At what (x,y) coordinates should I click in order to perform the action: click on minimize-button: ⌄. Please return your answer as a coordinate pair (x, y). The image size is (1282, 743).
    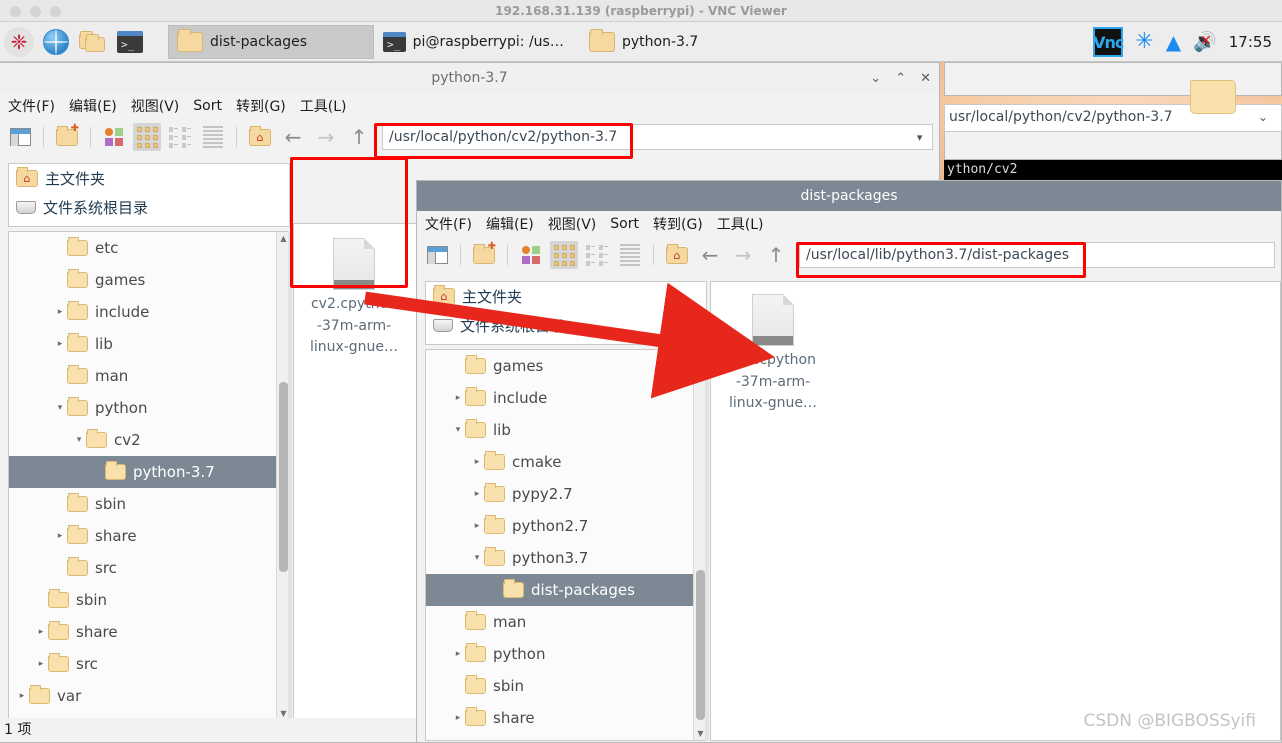
    Looking at the image, I should click on (875, 78).